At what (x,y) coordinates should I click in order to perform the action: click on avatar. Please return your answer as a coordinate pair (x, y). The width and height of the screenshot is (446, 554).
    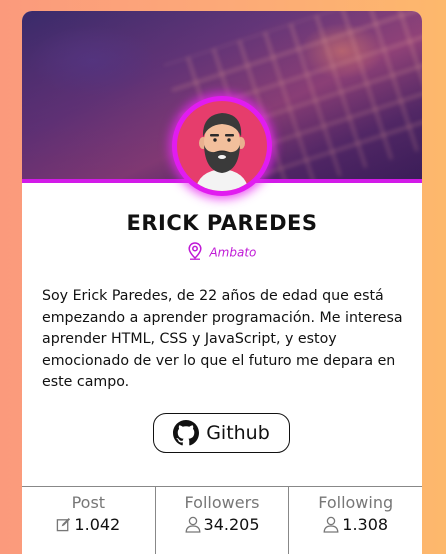
    Looking at the image, I should click on (222, 146).